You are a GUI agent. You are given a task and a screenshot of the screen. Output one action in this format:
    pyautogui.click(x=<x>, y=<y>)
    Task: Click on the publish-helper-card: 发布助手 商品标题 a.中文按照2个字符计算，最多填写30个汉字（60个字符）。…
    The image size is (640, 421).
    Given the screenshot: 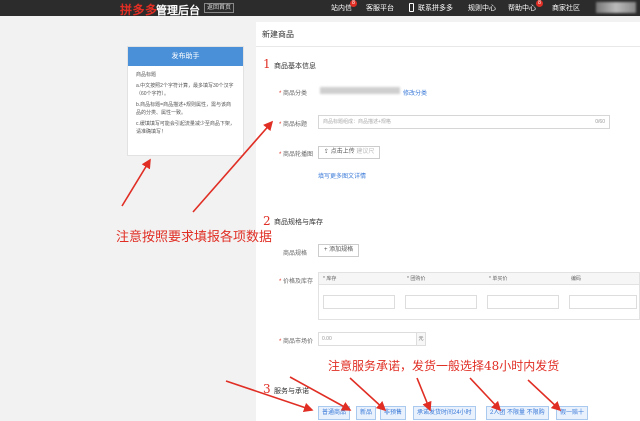 What is the action you would take?
    pyautogui.click(x=185, y=101)
    